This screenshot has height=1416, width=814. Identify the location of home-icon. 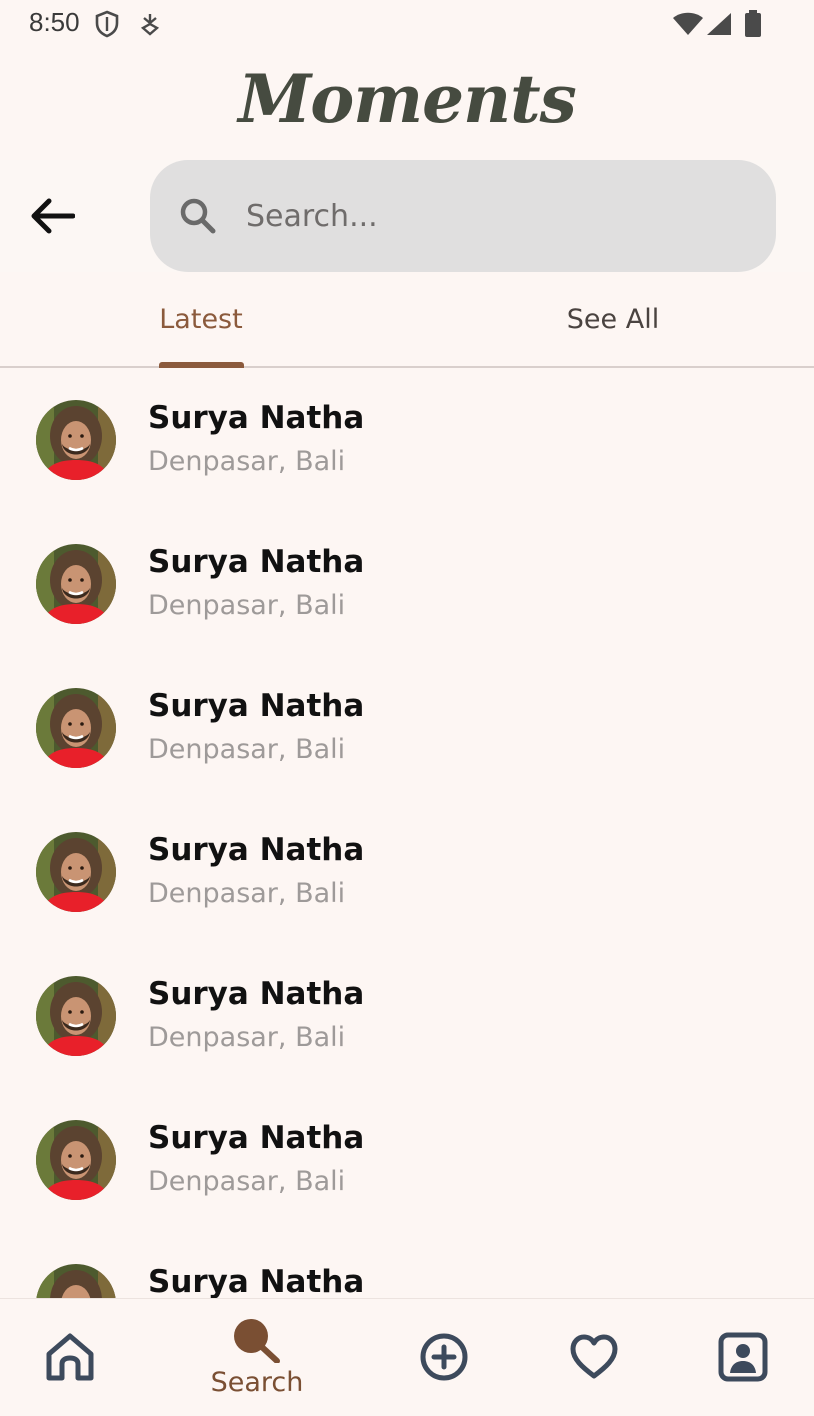
(70, 1357).